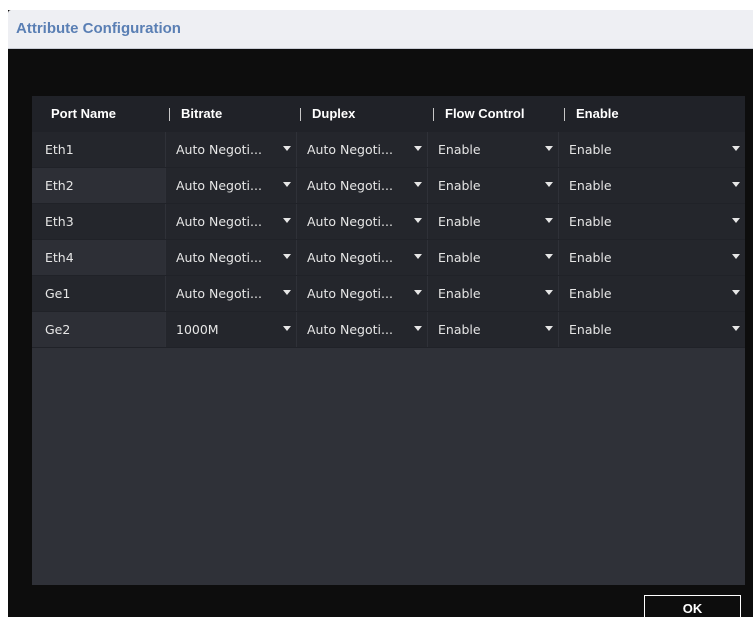 This screenshot has width=753, height=617. I want to click on bitrate-dropdown-value: 1000M, so click(197, 329).